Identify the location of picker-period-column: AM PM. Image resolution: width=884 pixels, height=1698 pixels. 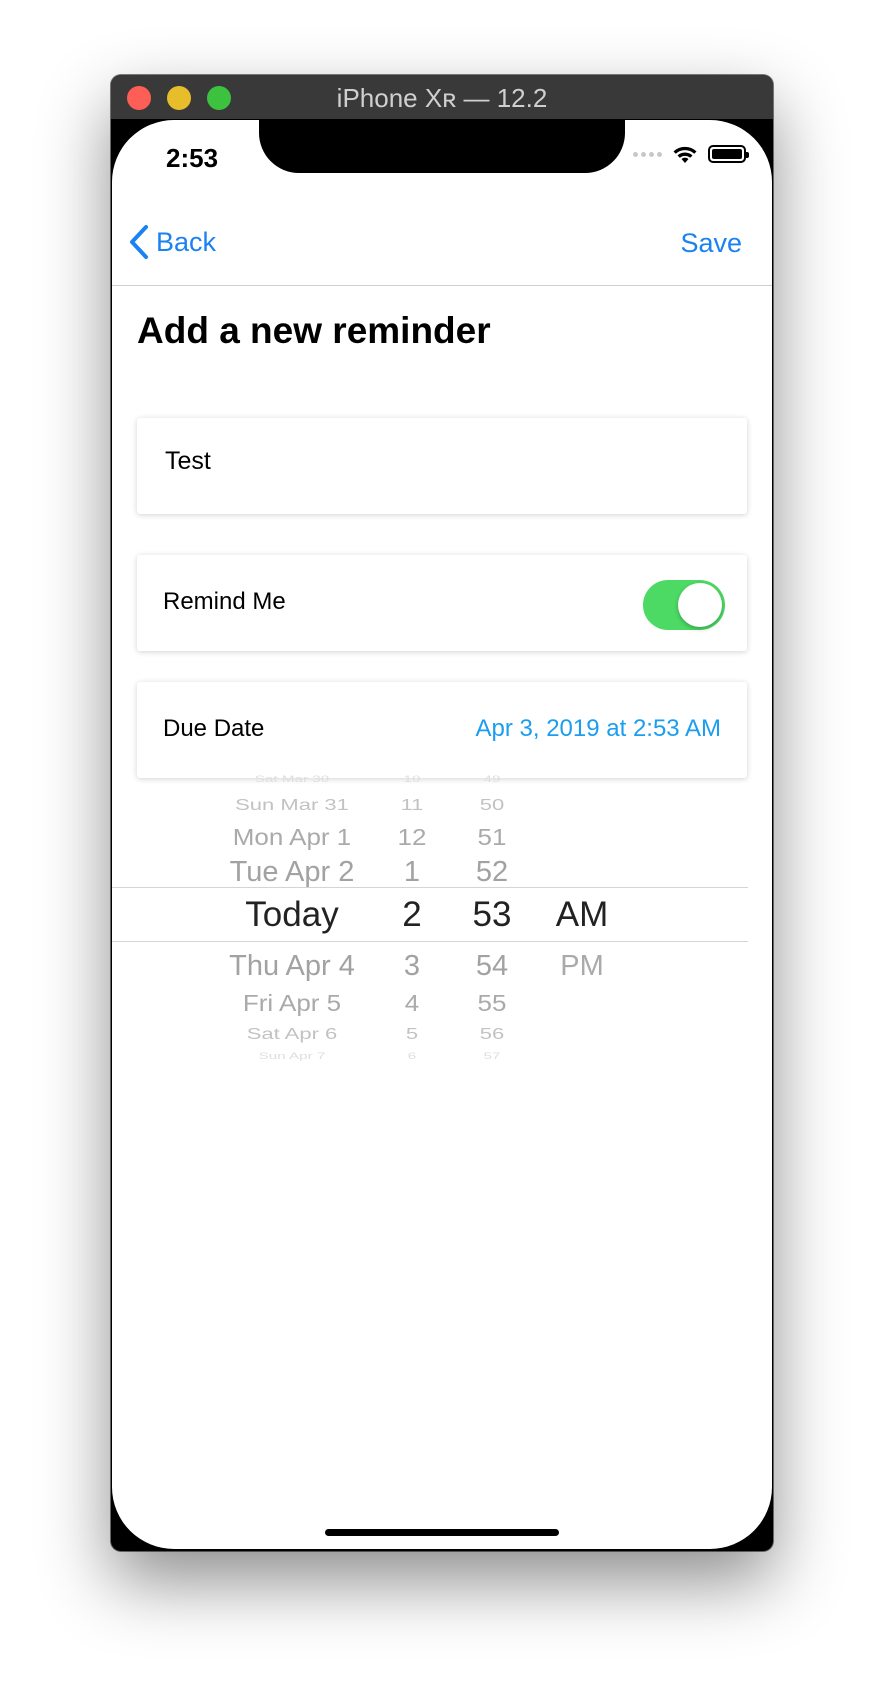
(582, 920).